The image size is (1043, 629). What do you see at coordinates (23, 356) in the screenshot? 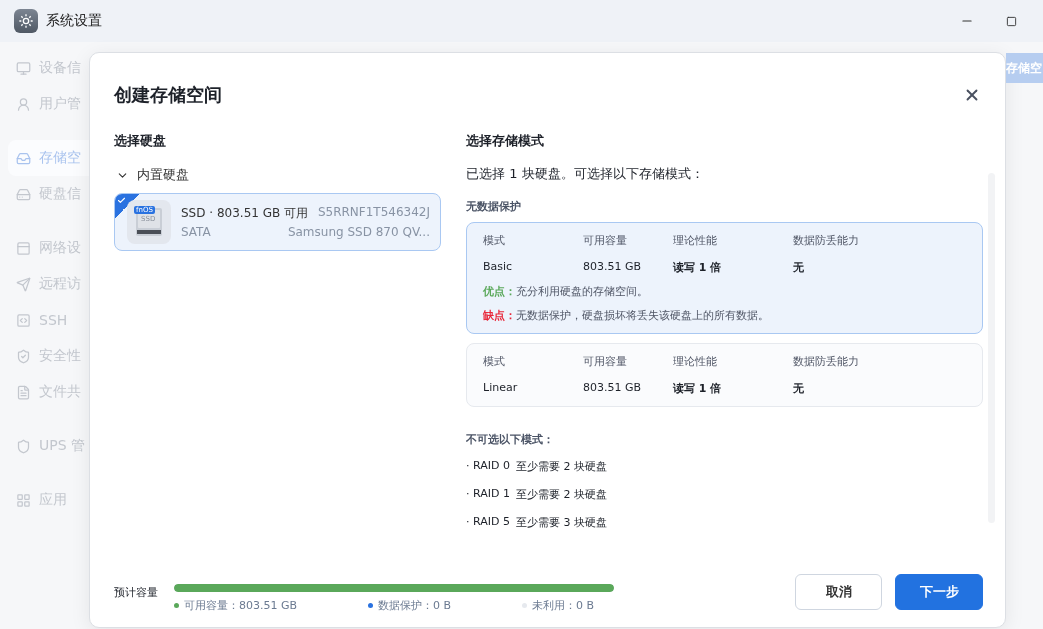
I see `shield-check-icon` at bounding box center [23, 356].